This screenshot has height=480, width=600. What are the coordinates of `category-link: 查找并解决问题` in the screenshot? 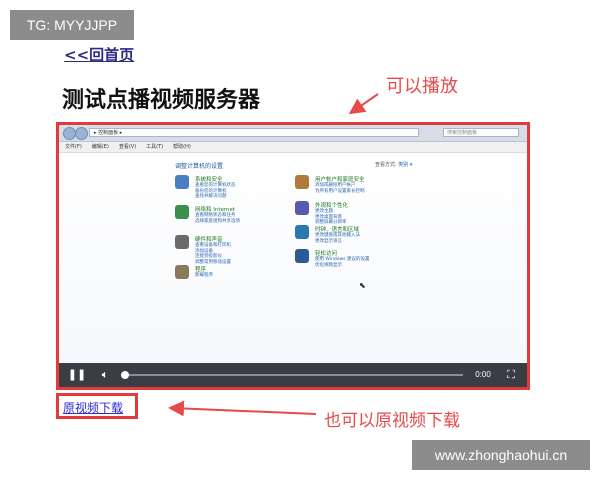 It's located at (211, 196).